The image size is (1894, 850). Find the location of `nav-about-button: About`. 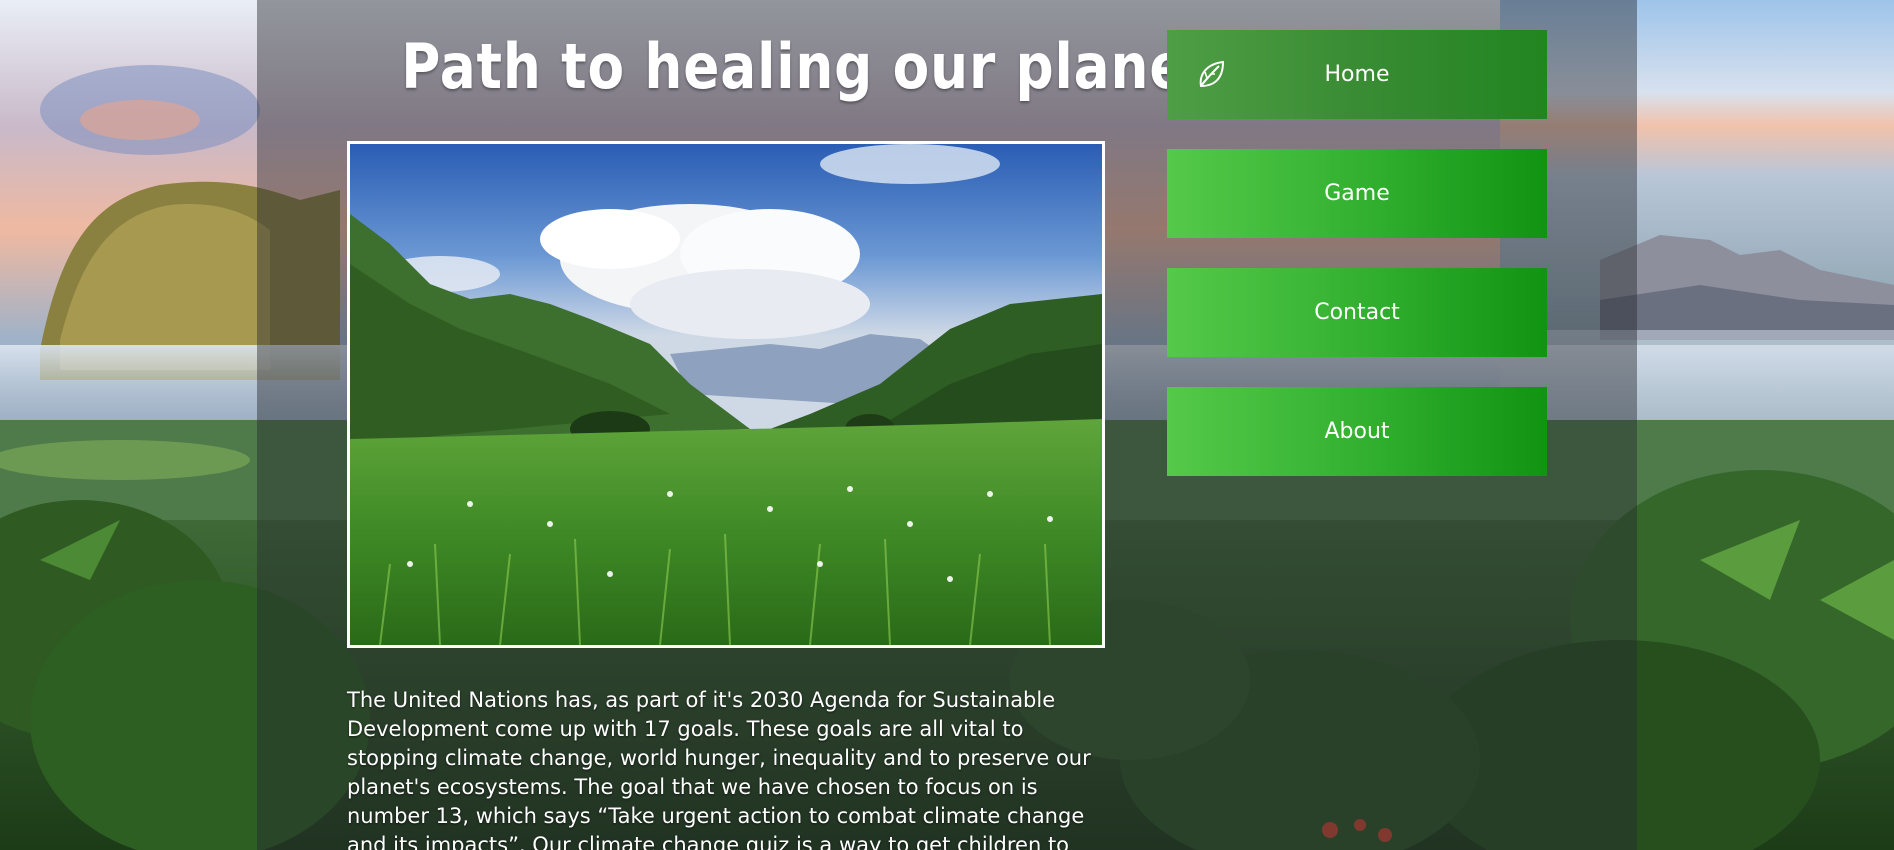

nav-about-button: About is located at coordinates (1357, 431).